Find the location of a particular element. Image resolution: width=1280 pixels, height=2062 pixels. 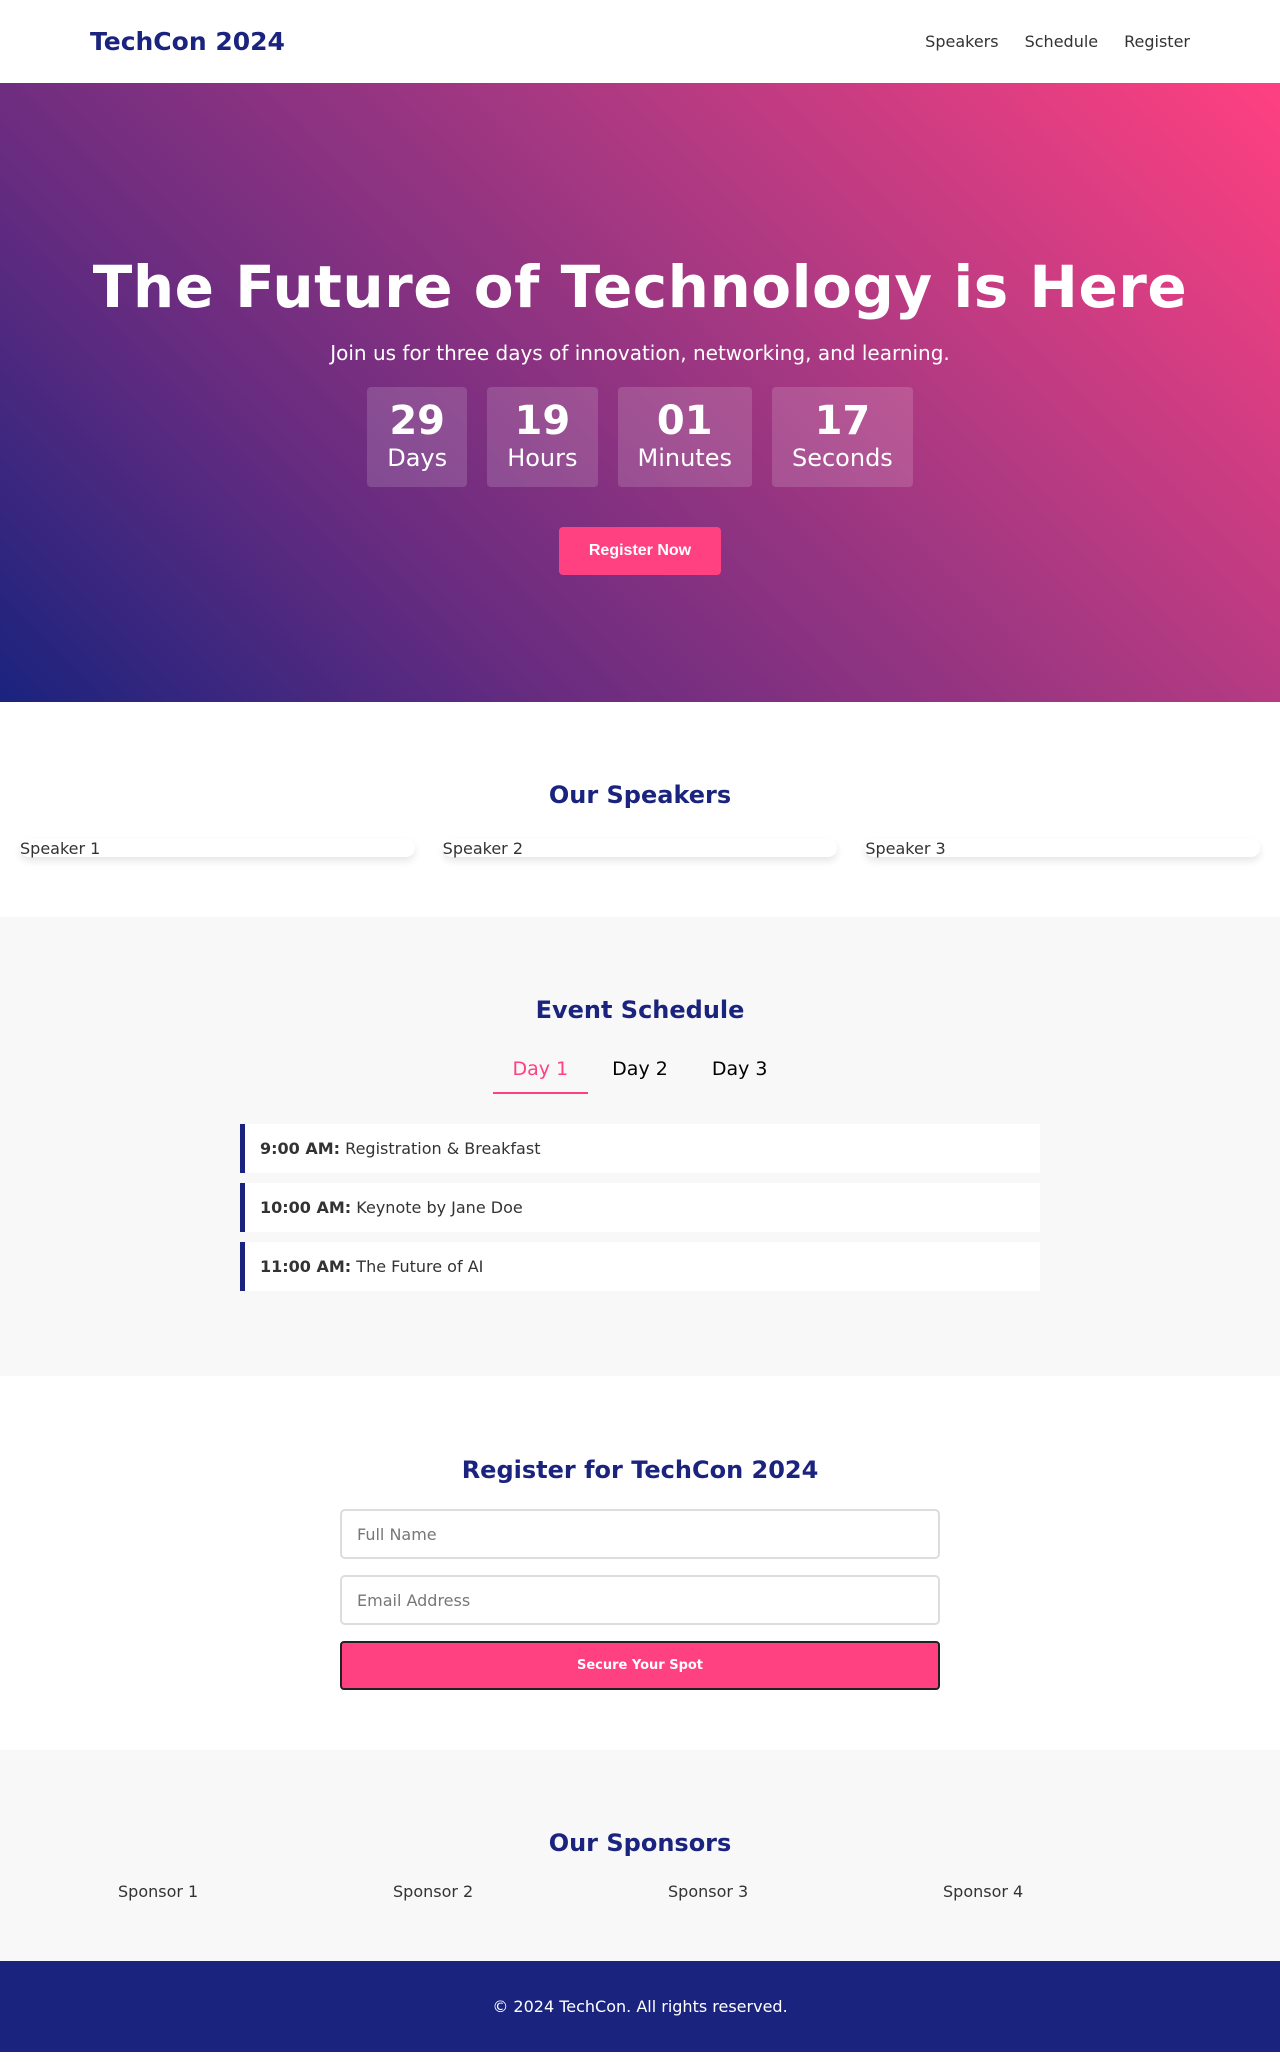

speaker-card: Speaker 1 is located at coordinates (217, 848).